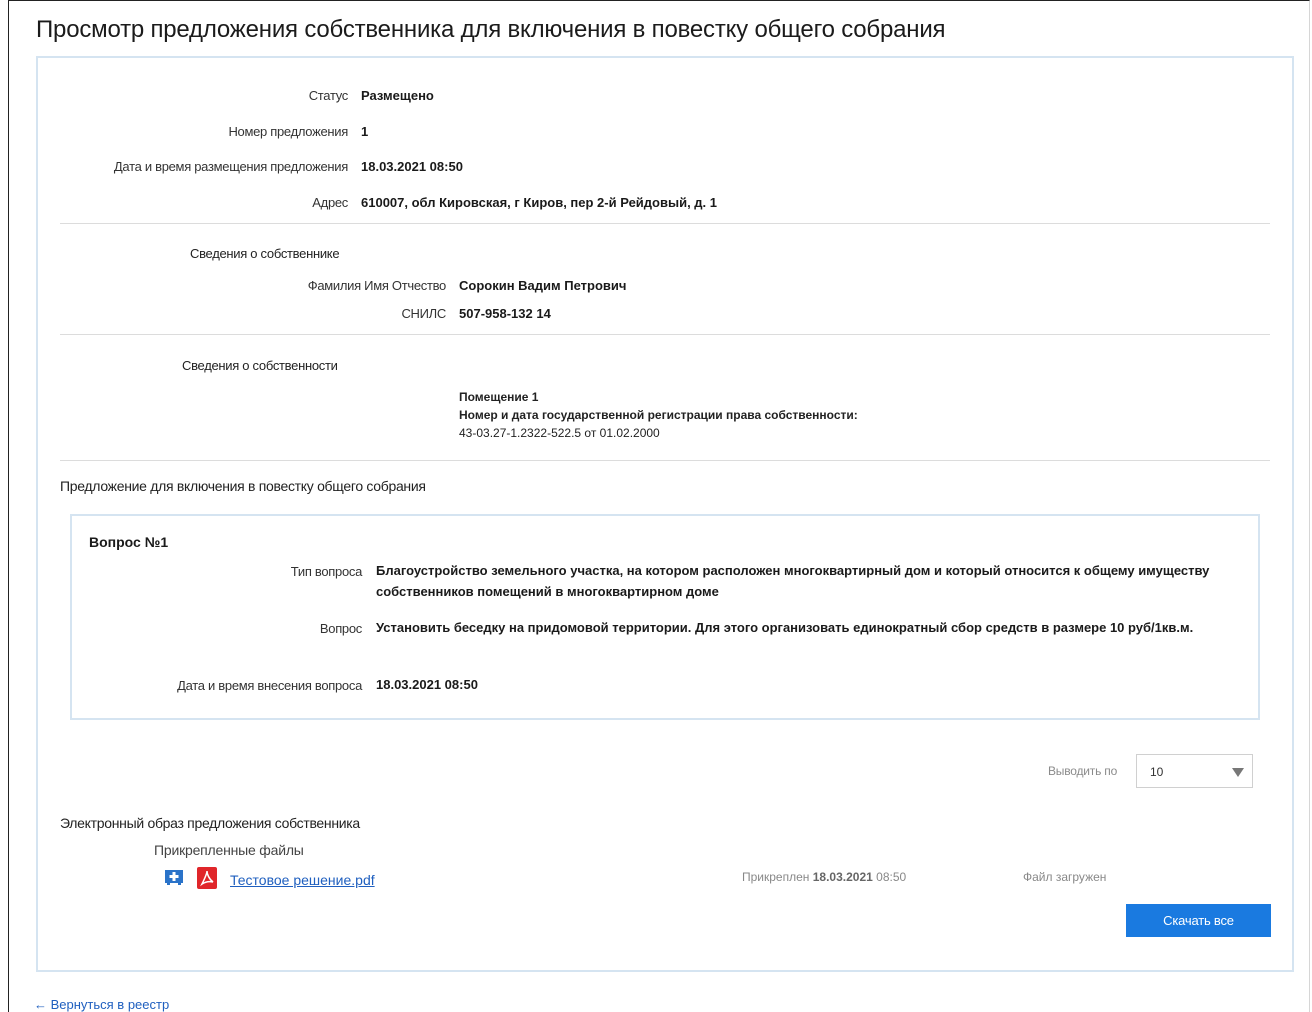  I want to click on question-date-value: 18.03.2021 08:50, so click(427, 684).